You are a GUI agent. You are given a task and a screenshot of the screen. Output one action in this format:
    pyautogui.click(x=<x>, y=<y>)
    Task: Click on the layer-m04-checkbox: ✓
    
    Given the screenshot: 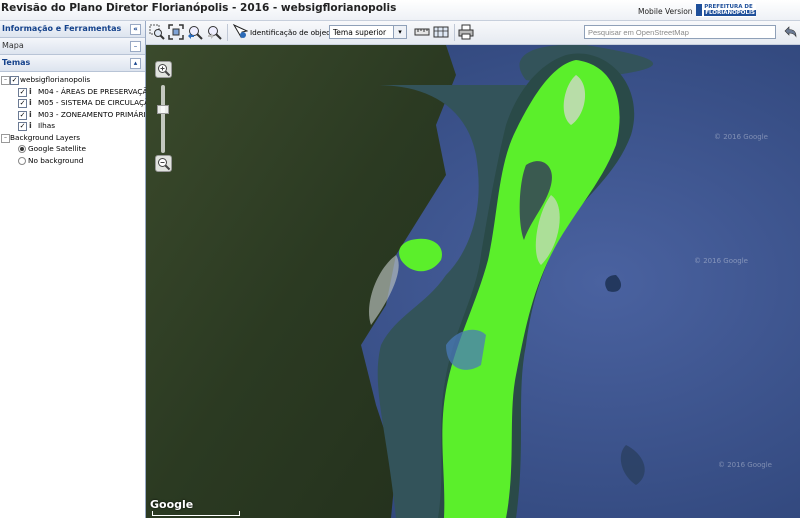 What is the action you would take?
    pyautogui.click(x=22, y=92)
    